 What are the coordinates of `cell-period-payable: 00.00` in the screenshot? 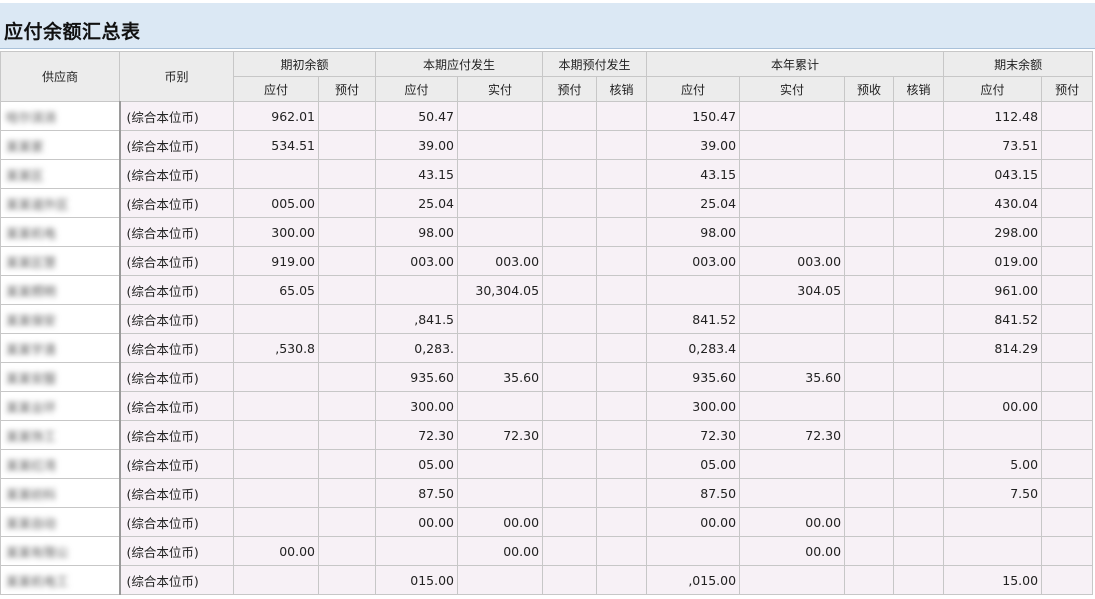 It's located at (417, 522).